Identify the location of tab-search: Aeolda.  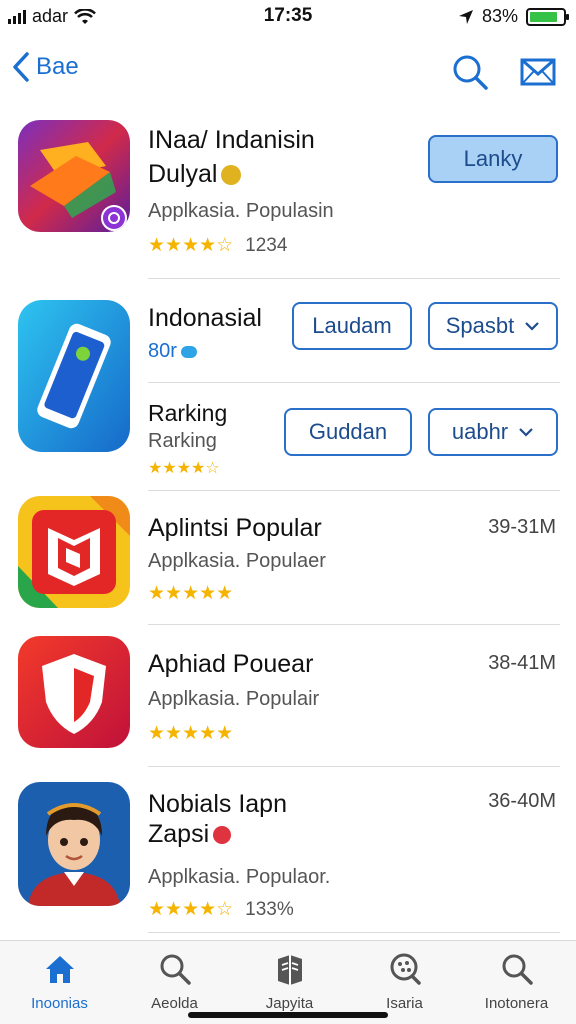
(174, 981).